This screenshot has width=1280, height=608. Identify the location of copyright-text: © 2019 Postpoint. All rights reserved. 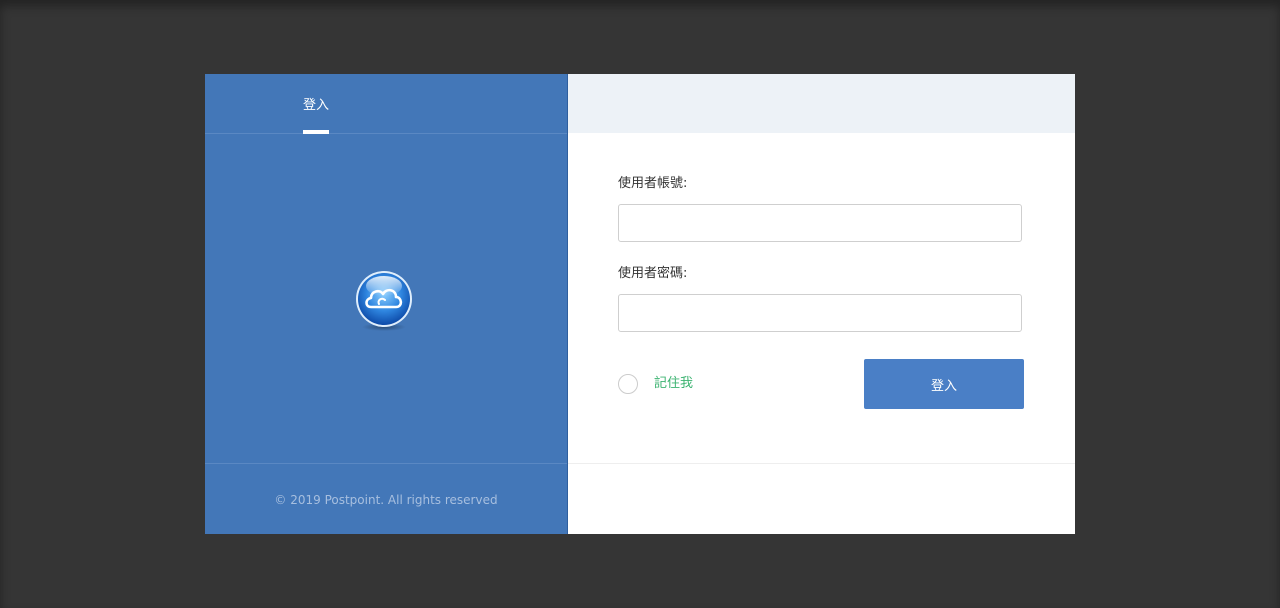
(386, 500).